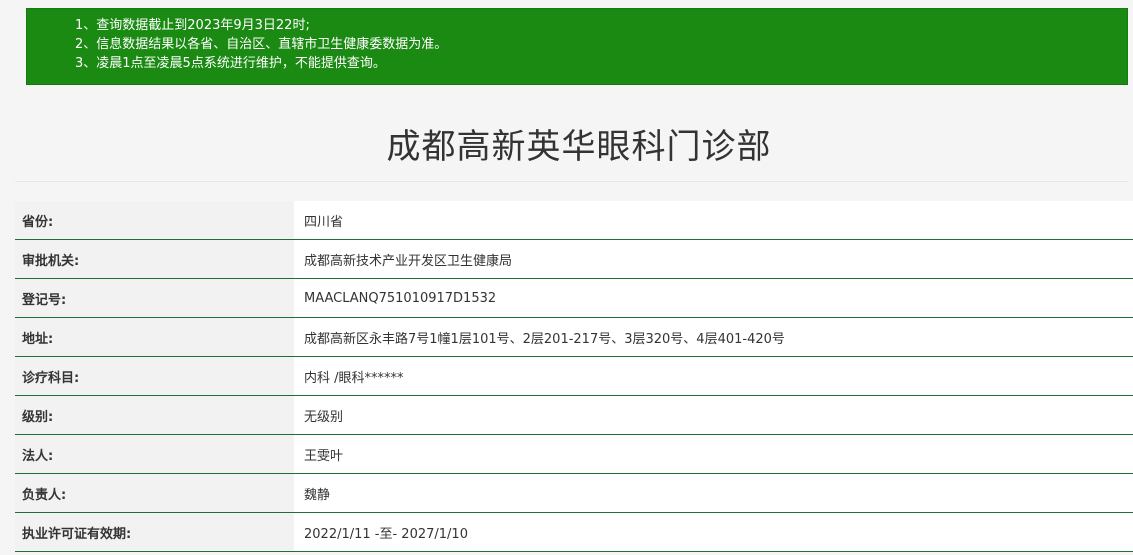  Describe the element at coordinates (154, 454) in the screenshot. I see `row-label-legal-person: 法人:` at that location.